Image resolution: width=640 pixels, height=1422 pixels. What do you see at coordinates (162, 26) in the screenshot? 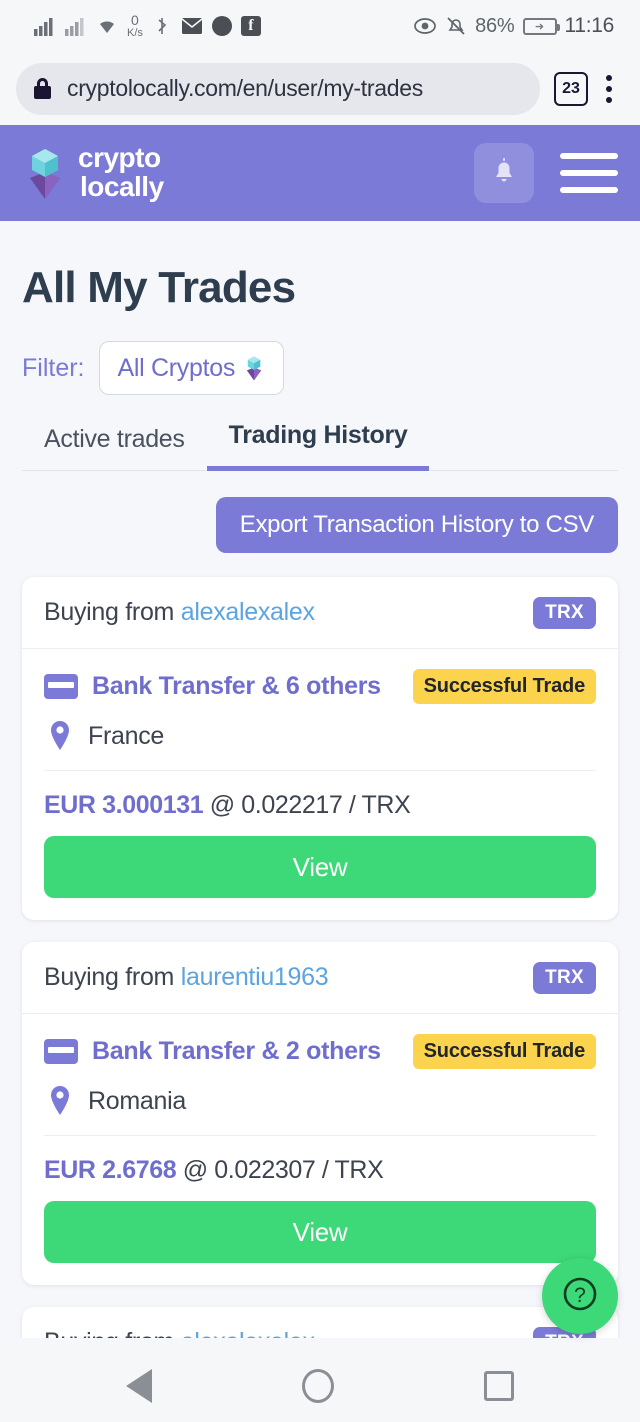
I see `bluetooth-icon` at bounding box center [162, 26].